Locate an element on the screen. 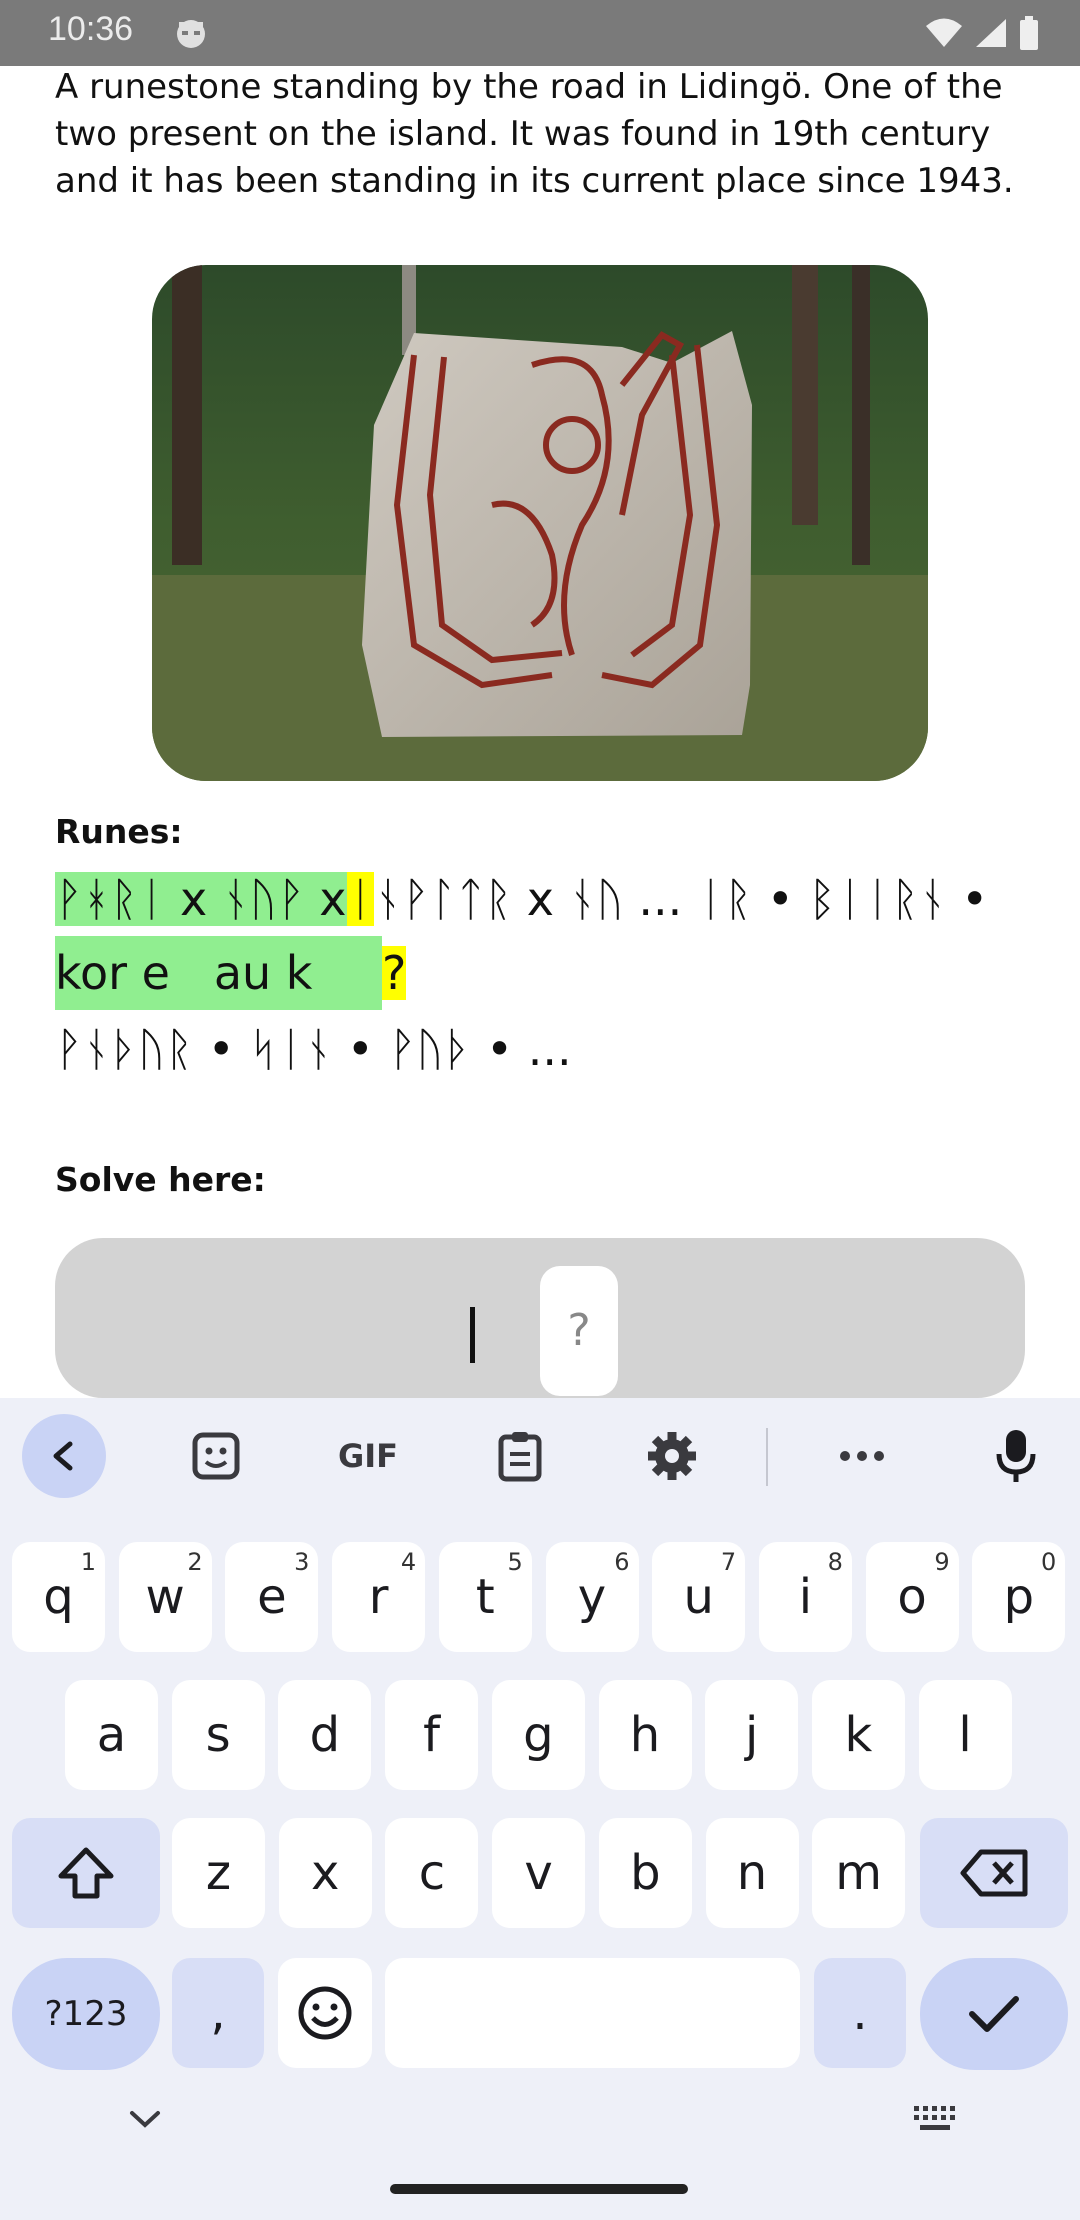 The width and height of the screenshot is (1080, 2220). chevron-down-icon is located at coordinates (145, 2119).